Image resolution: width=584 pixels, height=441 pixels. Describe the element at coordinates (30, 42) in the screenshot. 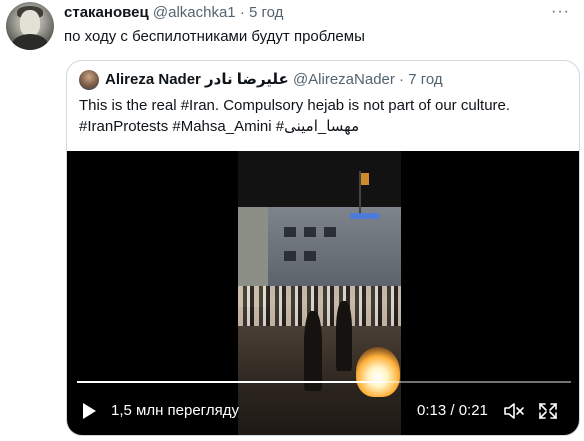

I see `avatar-body` at that location.